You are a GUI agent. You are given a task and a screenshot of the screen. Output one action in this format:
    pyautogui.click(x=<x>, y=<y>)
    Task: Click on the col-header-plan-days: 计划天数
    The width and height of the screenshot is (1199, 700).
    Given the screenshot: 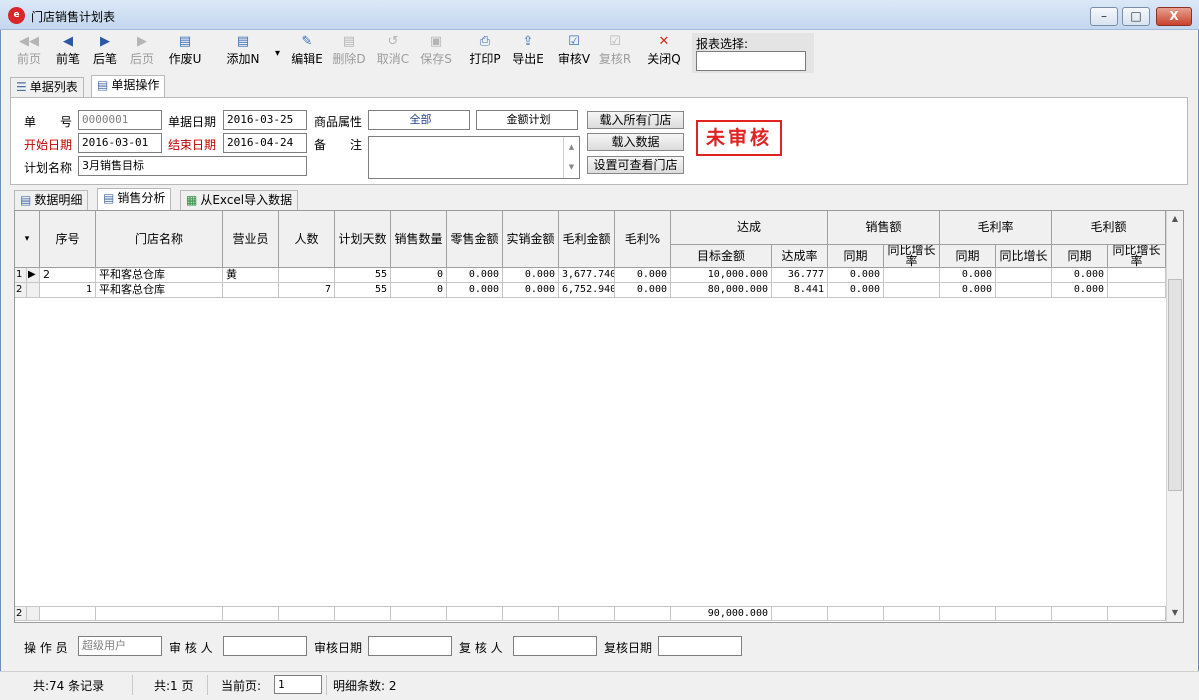 What is the action you would take?
    pyautogui.click(x=363, y=239)
    